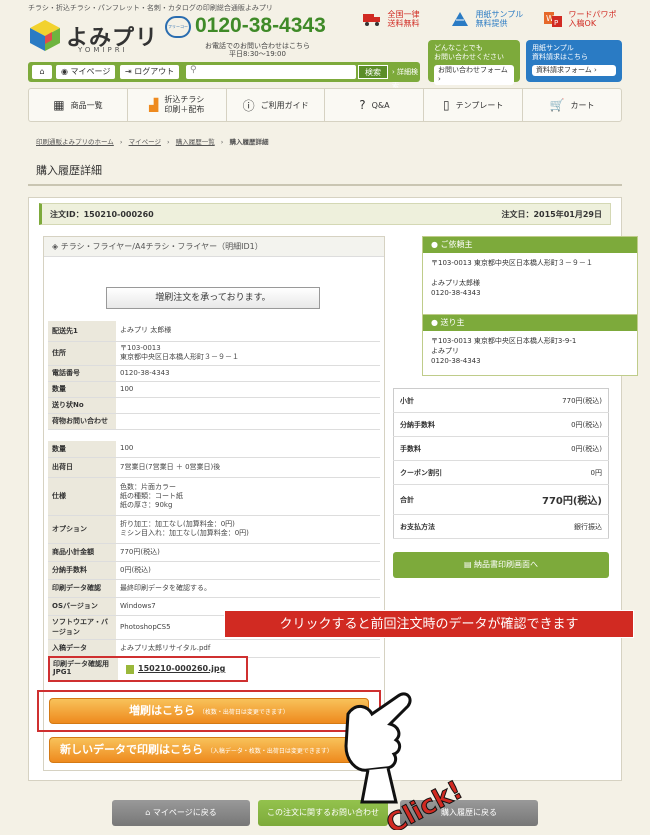 This screenshot has width=650, height=835. What do you see at coordinates (439, 499) in the screenshot?
I see `summary-key: 合計` at bounding box center [439, 499].